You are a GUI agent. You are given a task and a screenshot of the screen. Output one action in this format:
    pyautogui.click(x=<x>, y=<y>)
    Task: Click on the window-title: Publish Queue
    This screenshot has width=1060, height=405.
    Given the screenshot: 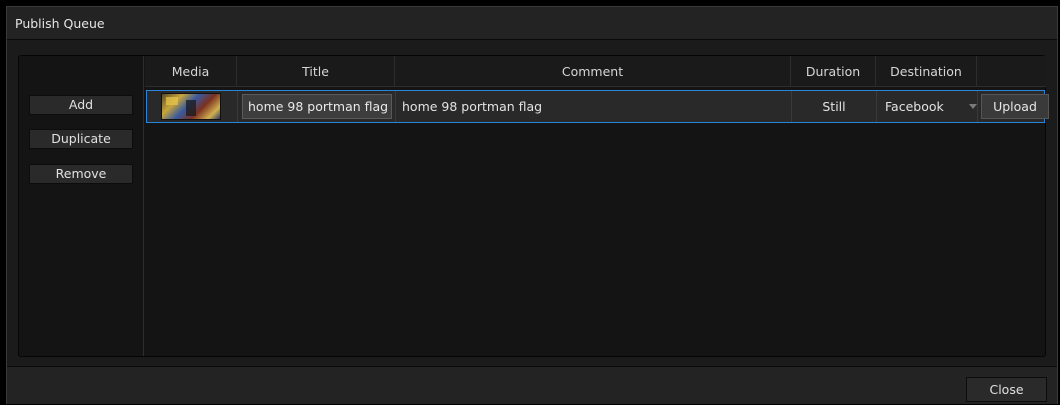 What is the action you would take?
    pyautogui.click(x=60, y=23)
    